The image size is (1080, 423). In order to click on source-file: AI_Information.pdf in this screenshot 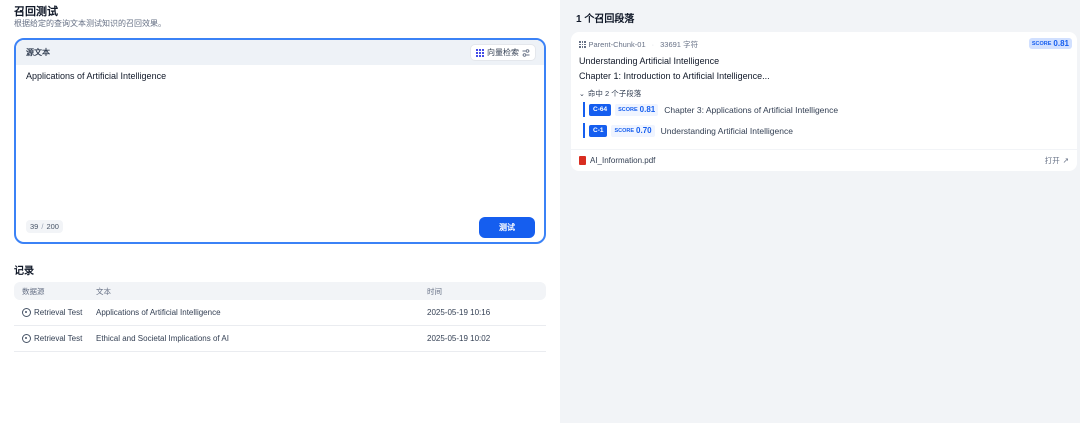, I will do `click(617, 160)`.